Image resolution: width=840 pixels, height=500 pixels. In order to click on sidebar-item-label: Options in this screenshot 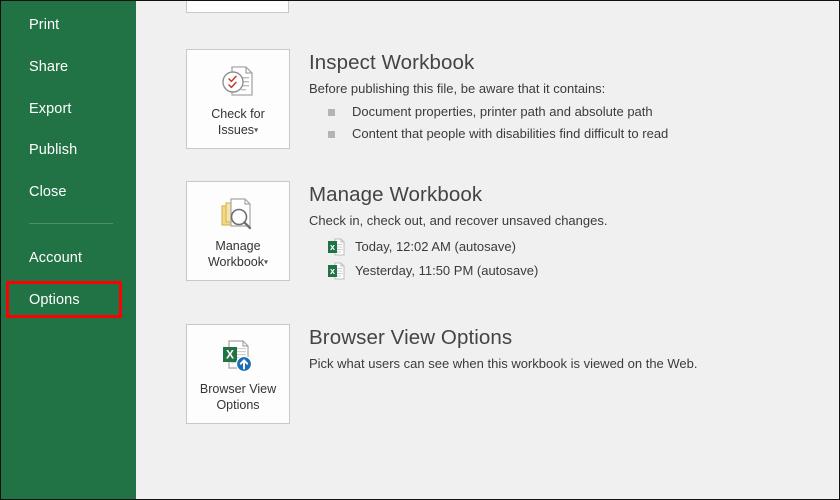, I will do `click(54, 300)`.